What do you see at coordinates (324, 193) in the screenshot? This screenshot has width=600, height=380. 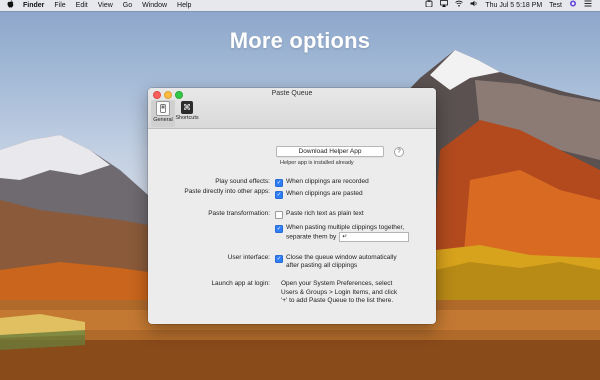 I see `sound-pasted-label: When clippings are pasted` at bounding box center [324, 193].